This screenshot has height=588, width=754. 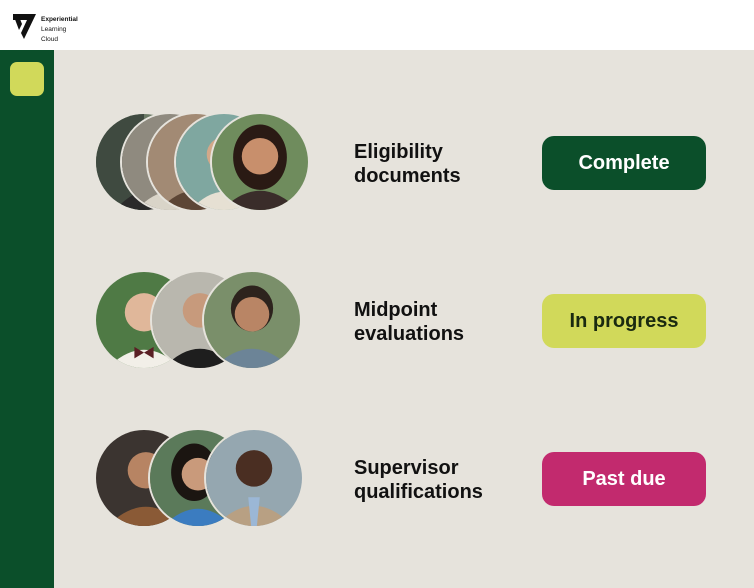 What do you see at coordinates (407, 164) in the screenshot?
I see `row-label: Eligibility documents` at bounding box center [407, 164].